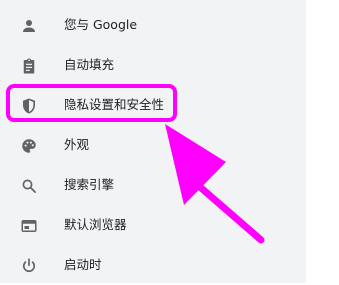 This screenshot has width=339, height=285. Describe the element at coordinates (29, 66) in the screenshot. I see `clipboard-icon` at that location.